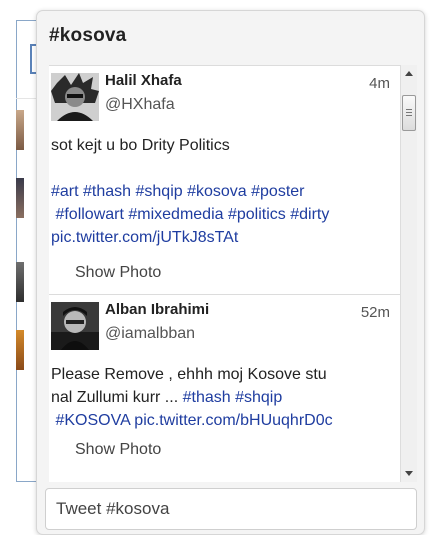  What do you see at coordinates (88, 35) in the screenshot?
I see `popup-title: #kosova` at bounding box center [88, 35].